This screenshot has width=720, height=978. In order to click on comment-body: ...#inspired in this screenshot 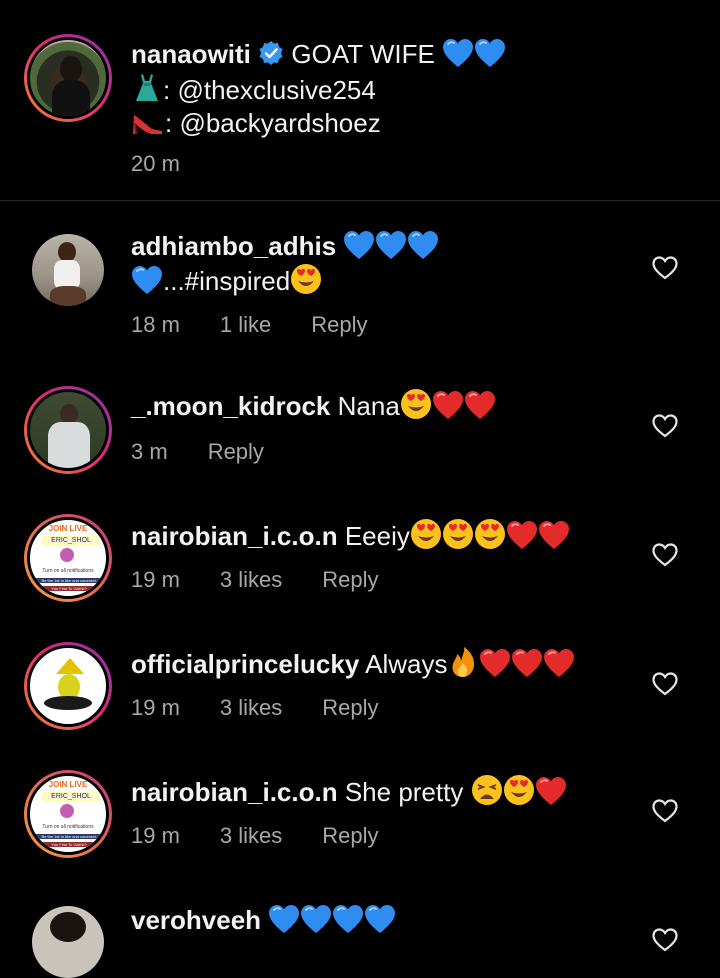, I will do `click(227, 281)`.